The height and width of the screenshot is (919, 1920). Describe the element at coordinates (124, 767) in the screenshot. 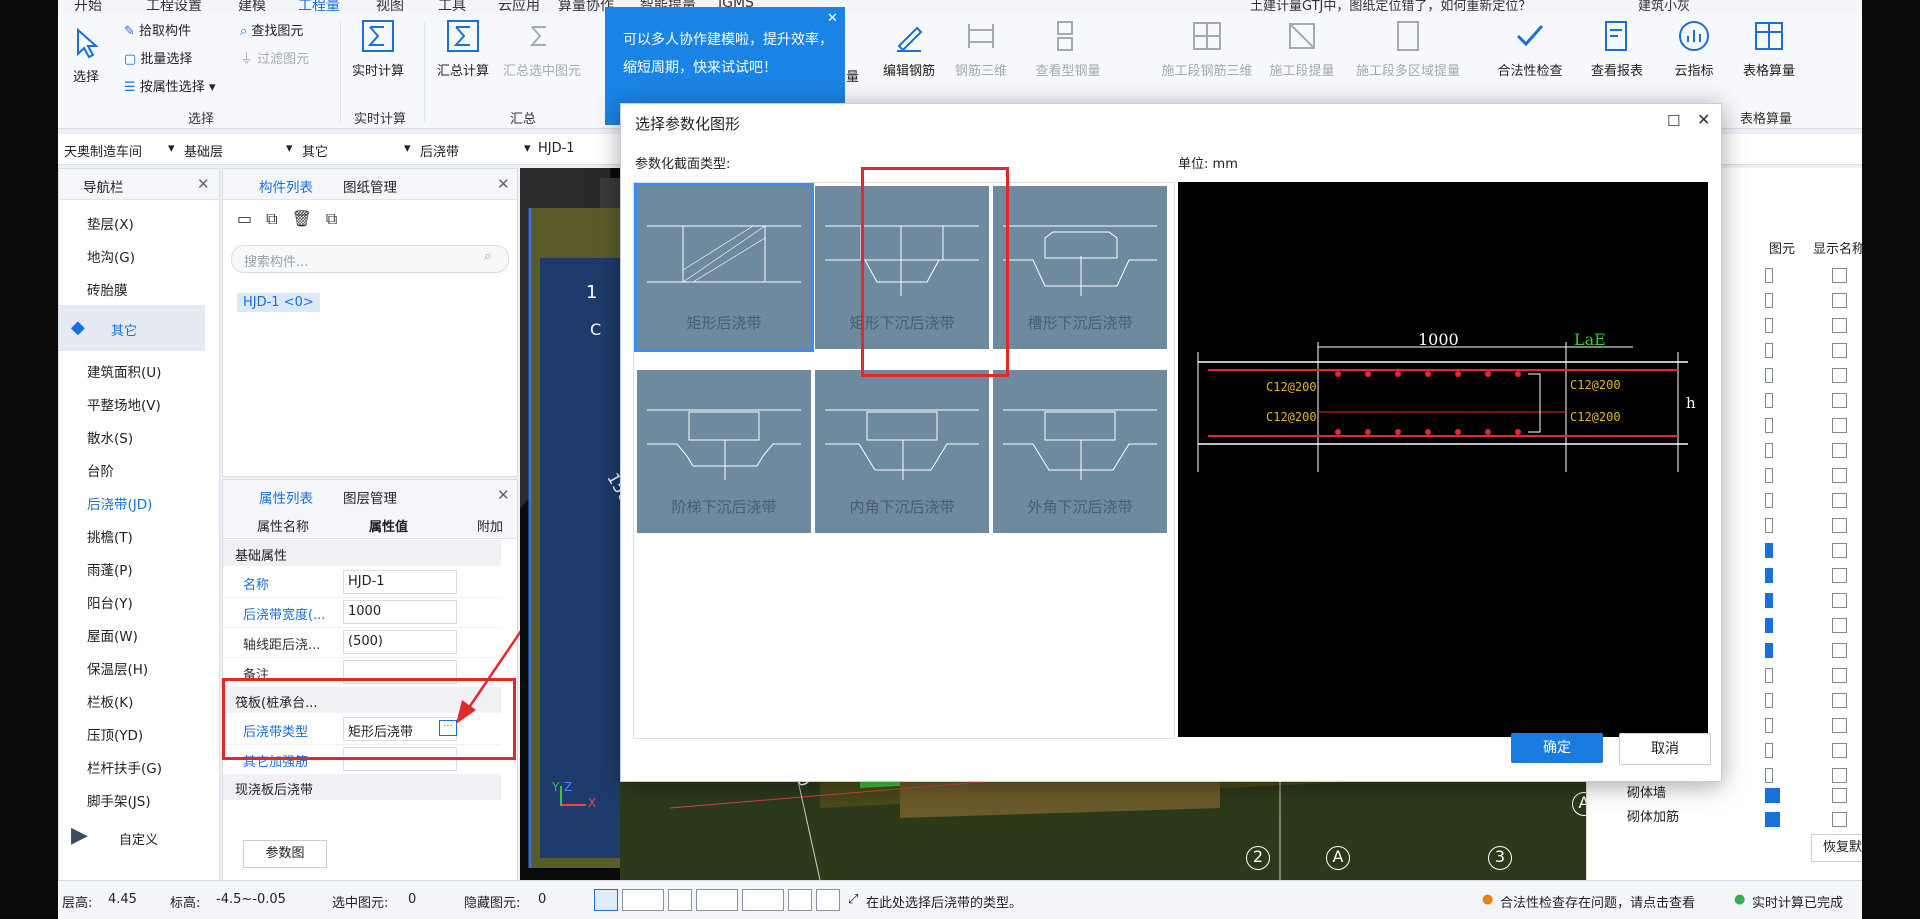

I see `nav-item: 栏杆扶手(G)` at that location.